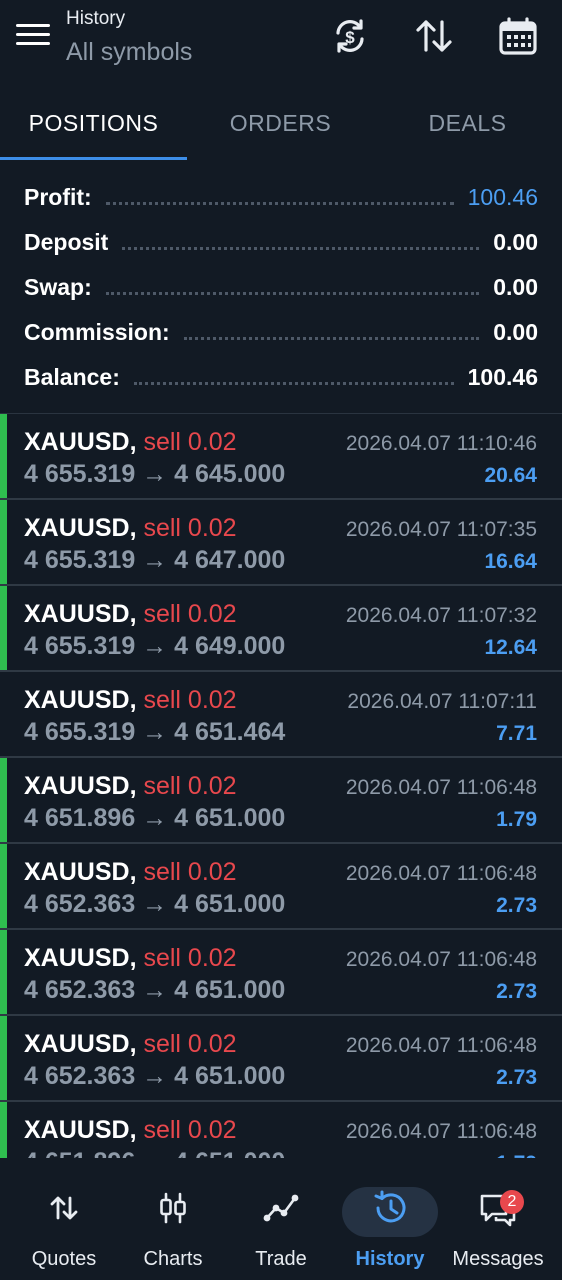 The width and height of the screenshot is (562, 1280). What do you see at coordinates (281, 40) in the screenshot?
I see `top-bar: History All symbols $` at bounding box center [281, 40].